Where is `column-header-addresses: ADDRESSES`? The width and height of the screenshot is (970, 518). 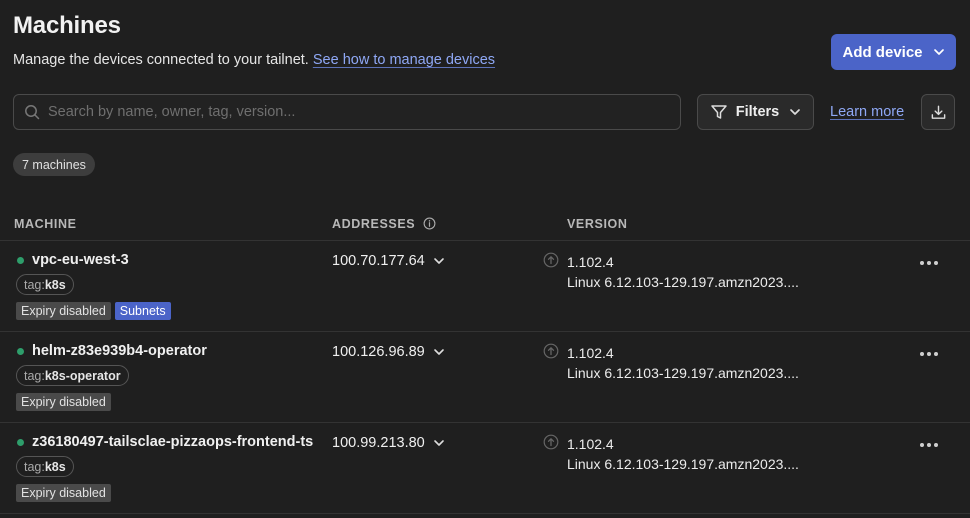
column-header-addresses: ADDRESSES is located at coordinates (384, 224).